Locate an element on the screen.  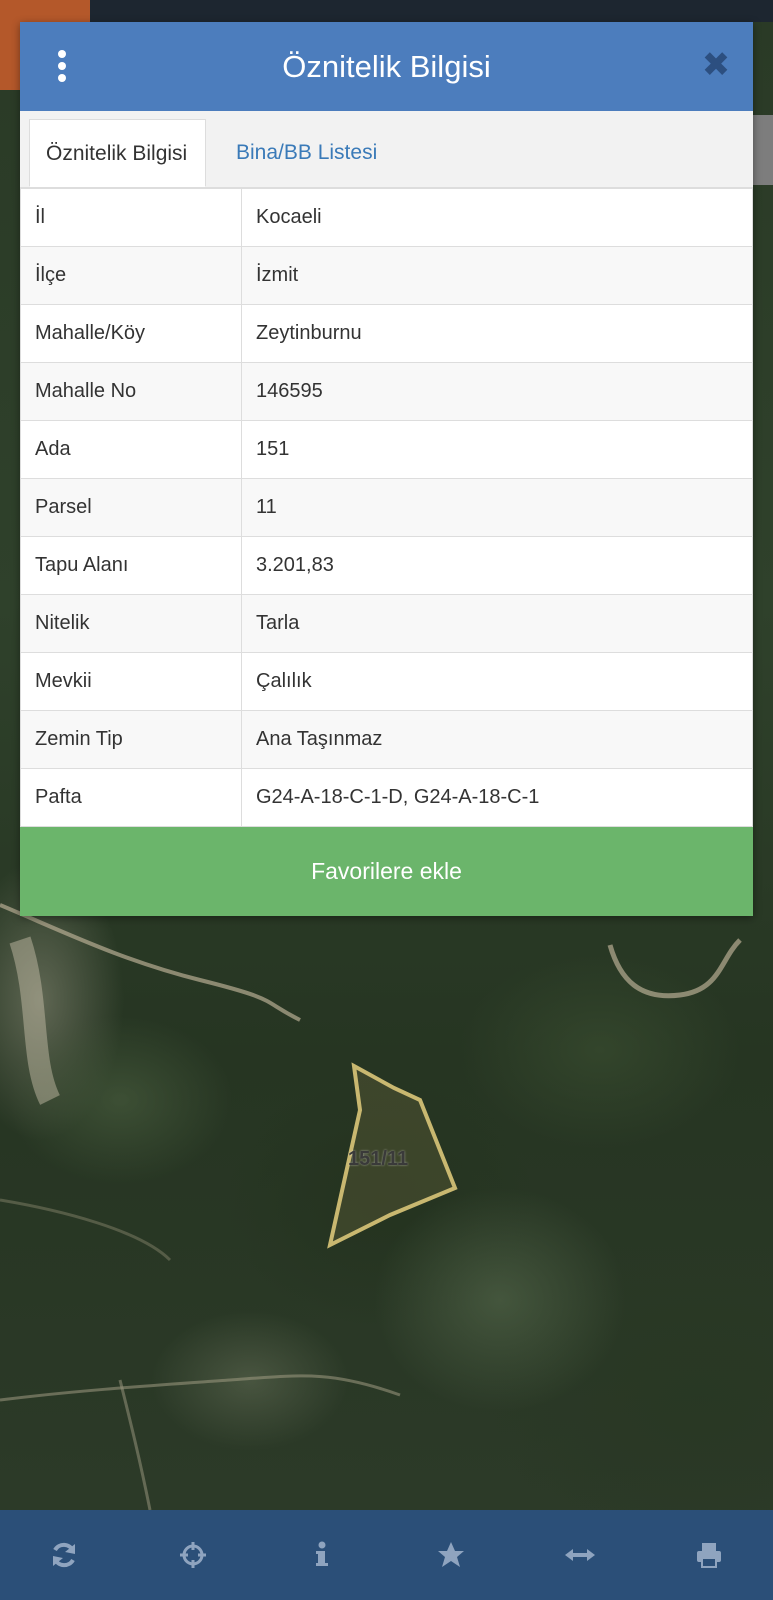
table-row: Ada 151 is located at coordinates (386, 449).